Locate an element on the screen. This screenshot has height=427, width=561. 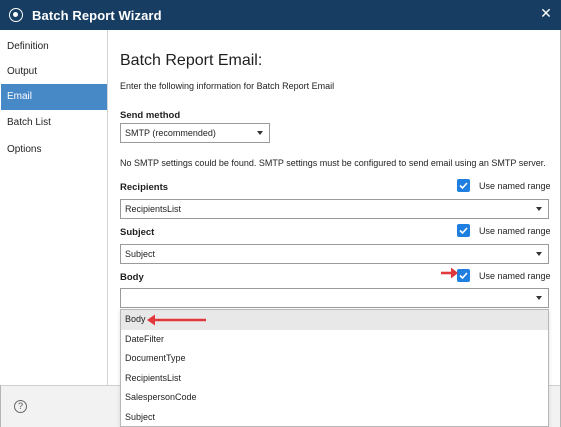
sidebar-item-email: Email is located at coordinates (54, 97).